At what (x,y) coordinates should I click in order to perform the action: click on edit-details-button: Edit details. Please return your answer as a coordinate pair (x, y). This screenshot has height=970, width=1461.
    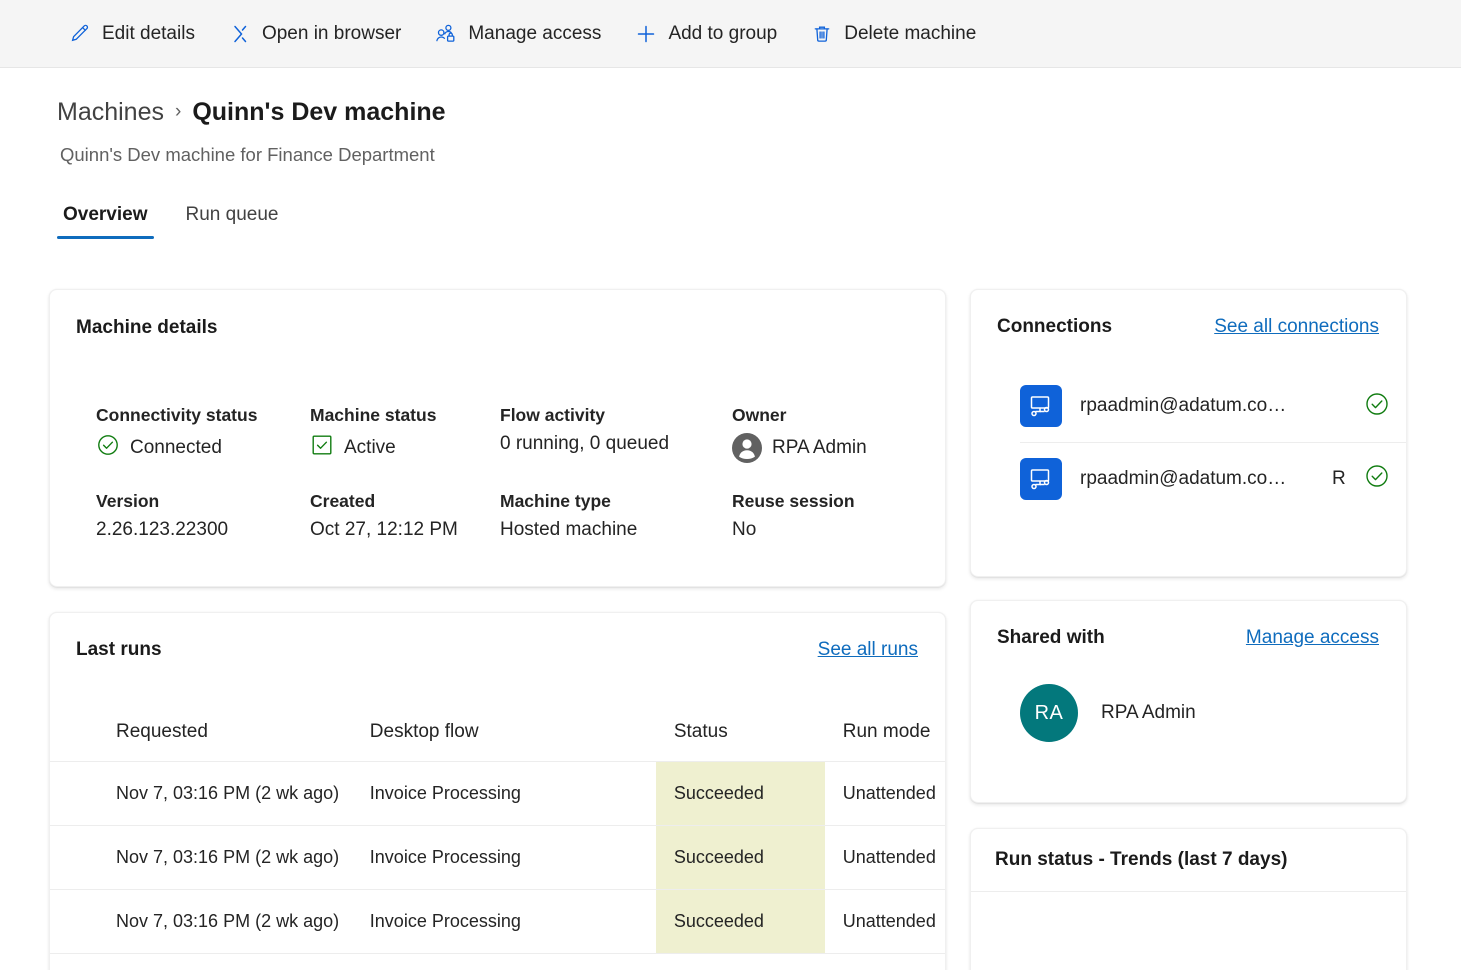
    Looking at the image, I should click on (132, 34).